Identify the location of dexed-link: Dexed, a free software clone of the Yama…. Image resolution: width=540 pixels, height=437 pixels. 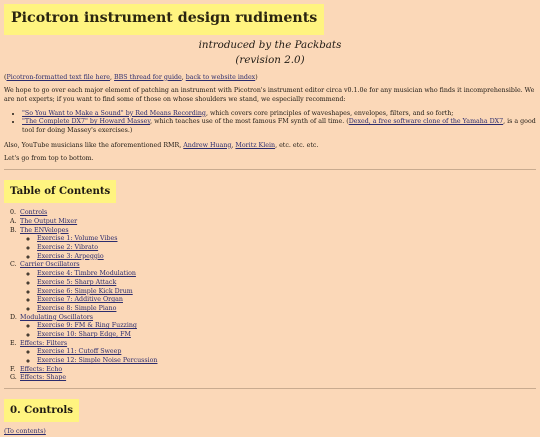
(426, 121).